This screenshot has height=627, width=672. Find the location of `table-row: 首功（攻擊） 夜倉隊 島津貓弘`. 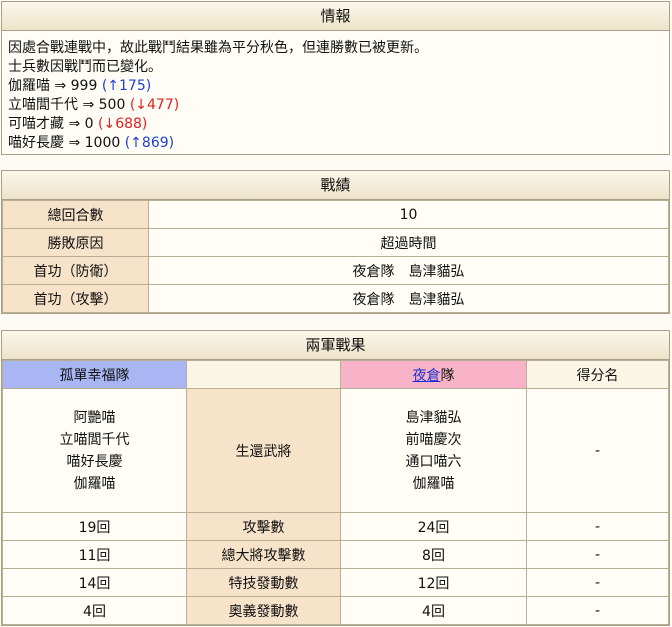

table-row: 首功（攻擊） 夜倉隊 島津貓弘 is located at coordinates (335, 298).